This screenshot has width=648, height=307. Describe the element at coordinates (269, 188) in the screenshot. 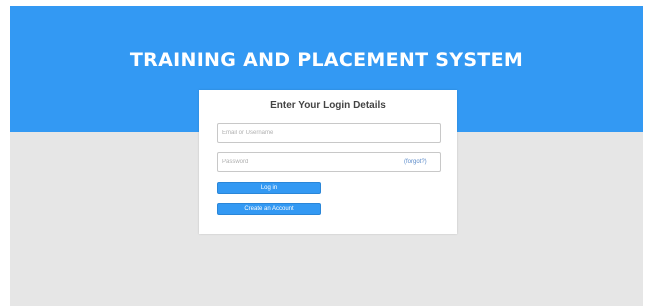

I see `login-button: Log in` at that location.